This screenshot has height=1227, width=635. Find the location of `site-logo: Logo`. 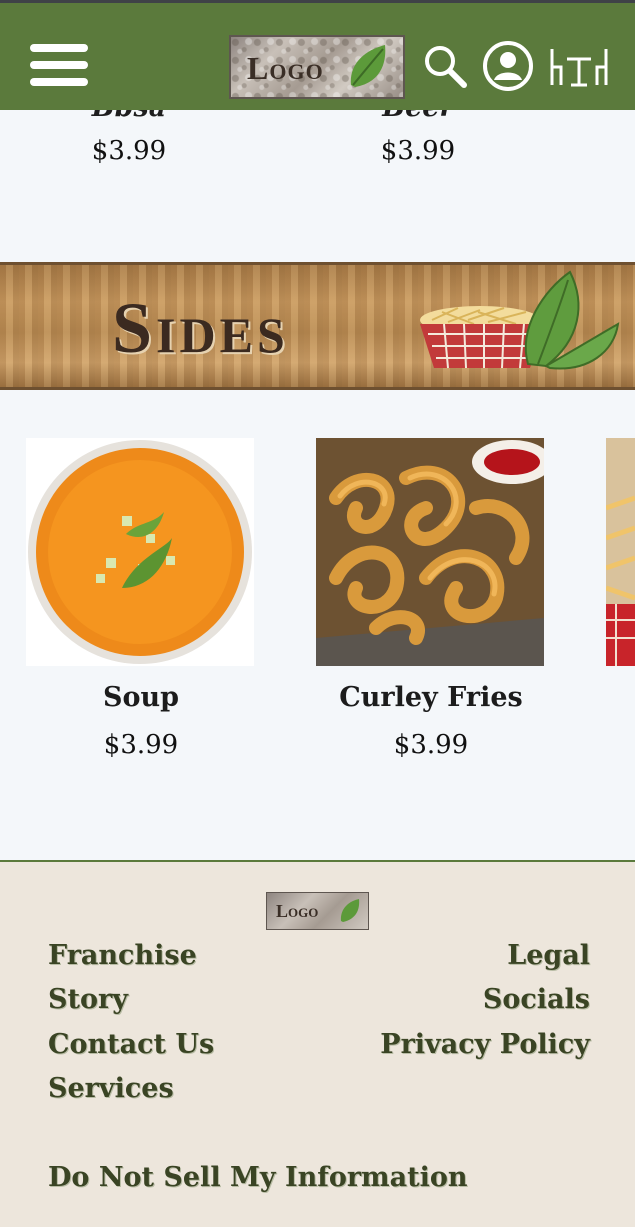

site-logo: Logo is located at coordinates (317, 67).